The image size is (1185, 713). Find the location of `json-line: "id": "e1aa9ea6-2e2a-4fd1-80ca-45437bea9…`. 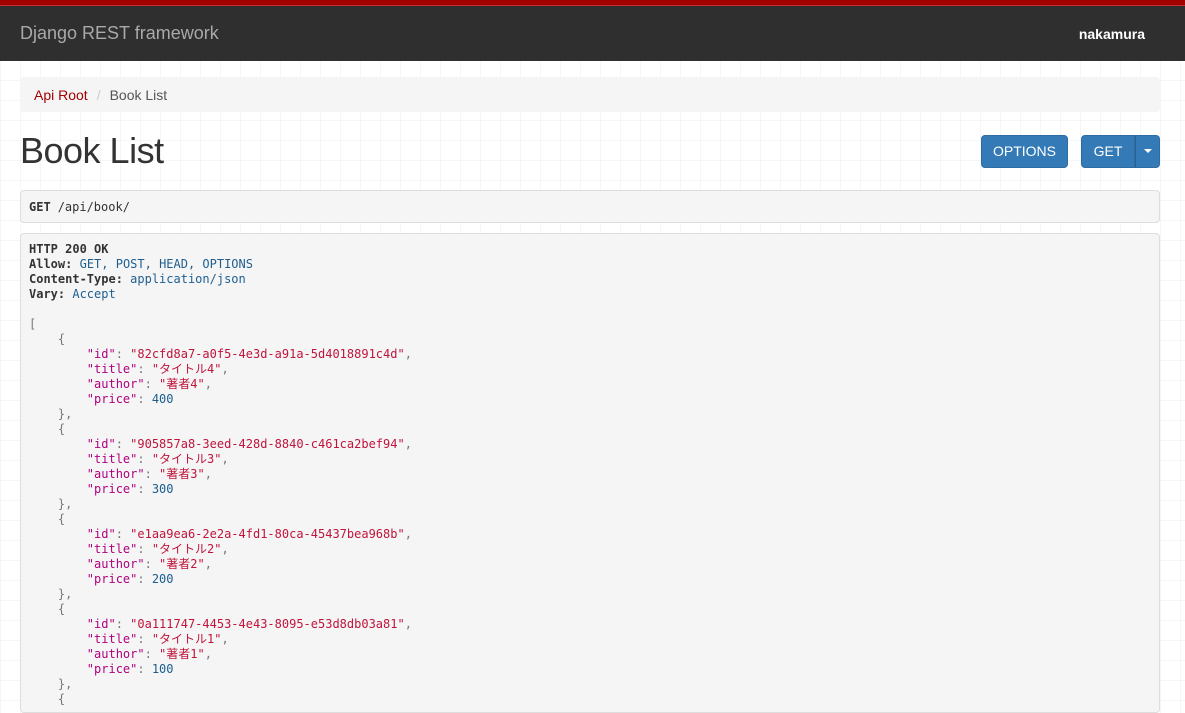

json-line: "id": "e1aa9ea6-2e2a-4fd1-80ca-45437bea9… is located at coordinates (590, 534).